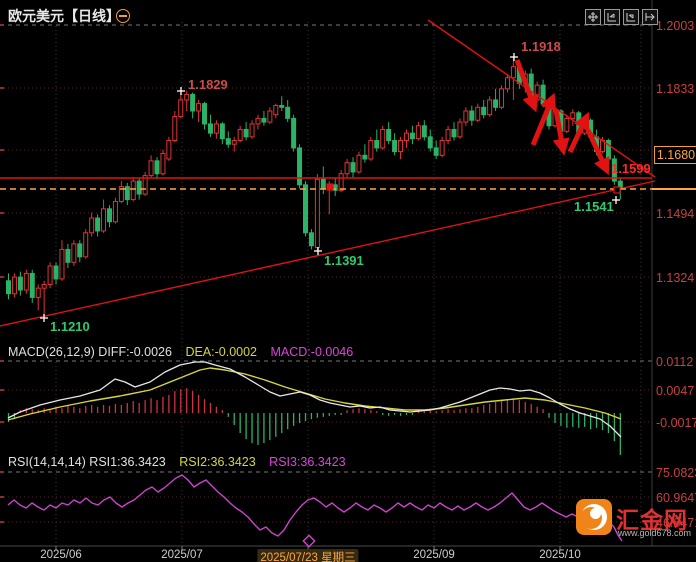 Image resolution: width=696 pixels, height=562 pixels. What do you see at coordinates (61, 555) in the screenshot?
I see `date-axis-label: 2025/06` at bounding box center [61, 555].